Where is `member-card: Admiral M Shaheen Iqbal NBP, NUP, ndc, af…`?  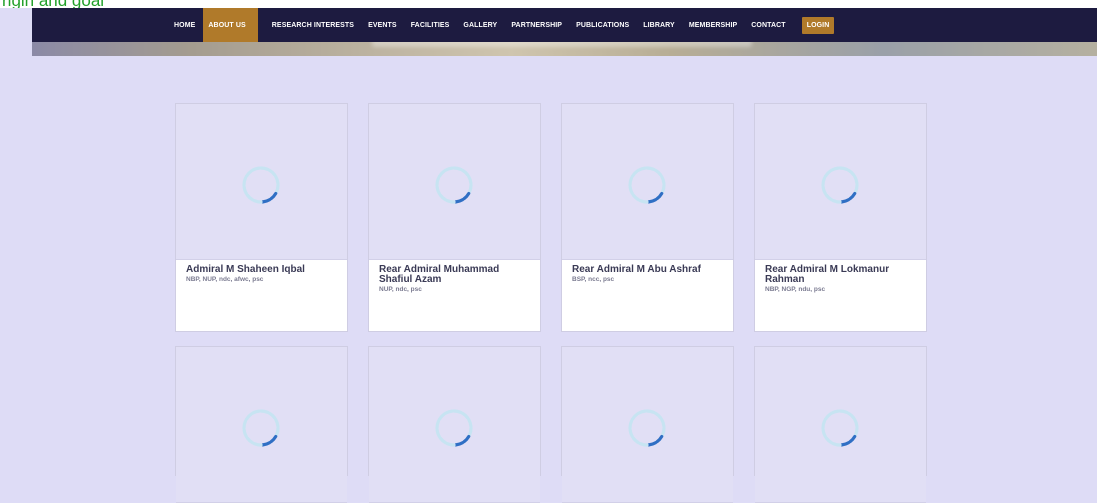
member-card: Admiral M Shaheen Iqbal NBP, NUP, ndc, af… is located at coordinates (261, 217).